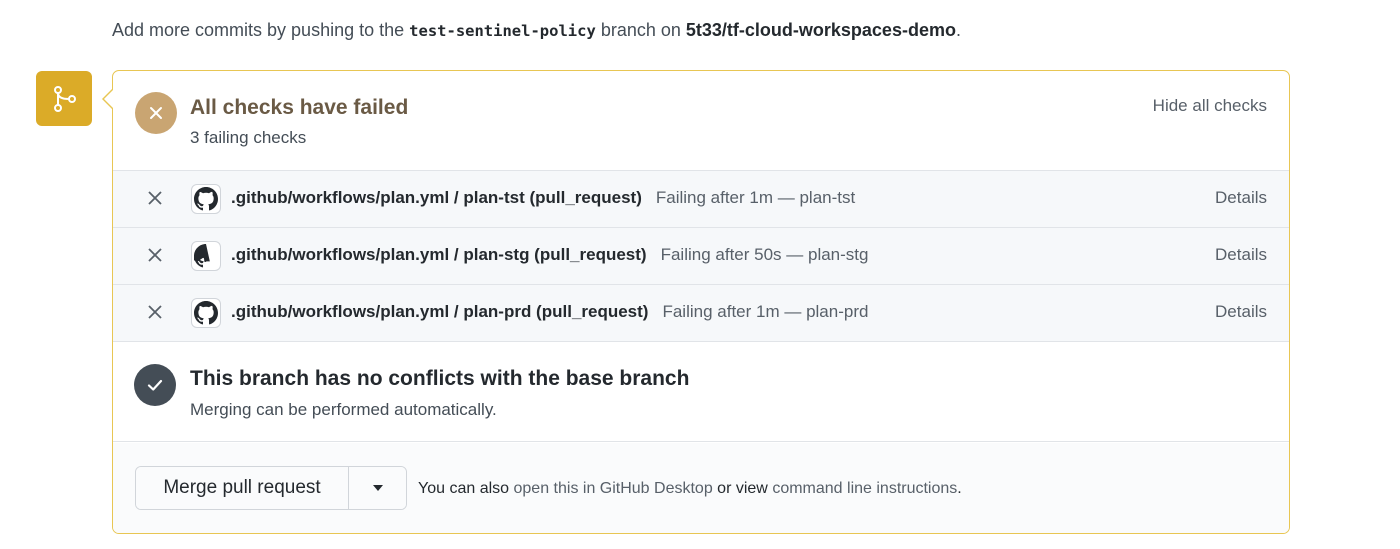 This screenshot has height=549, width=1400. What do you see at coordinates (640, 30) in the screenshot?
I see `intro-middle: branch on` at bounding box center [640, 30].